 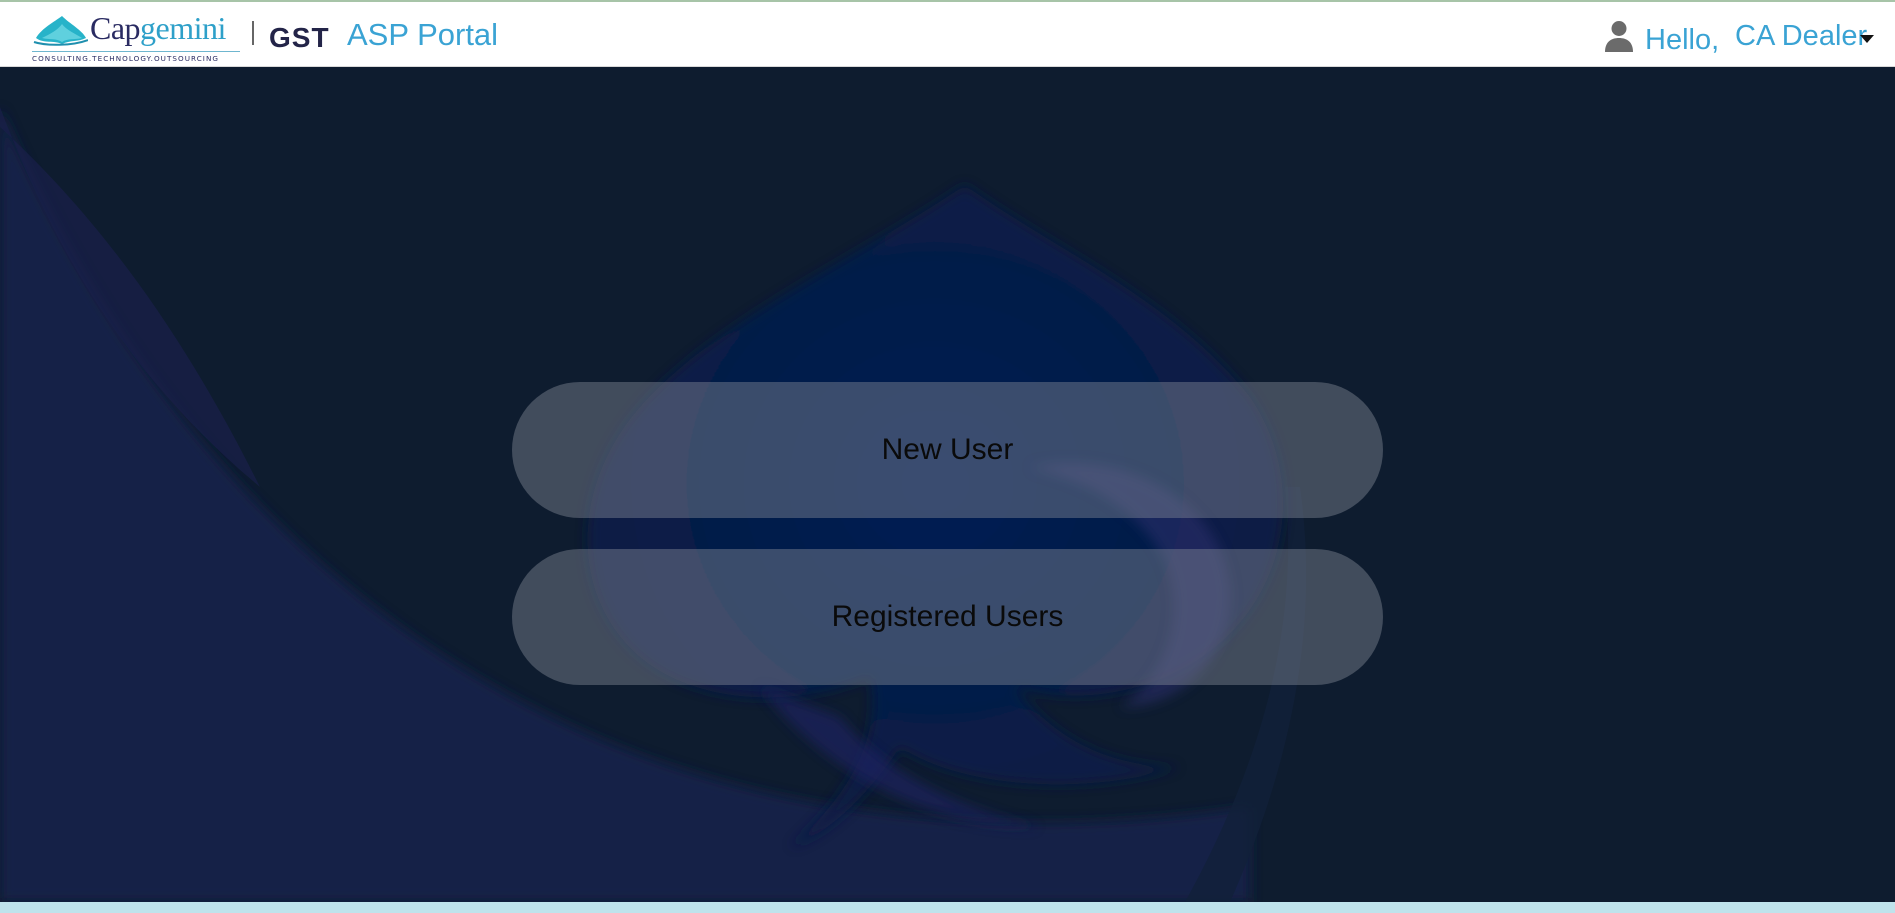 I want to click on logo-wordmark-gemini: gemini, so click(x=183, y=28).